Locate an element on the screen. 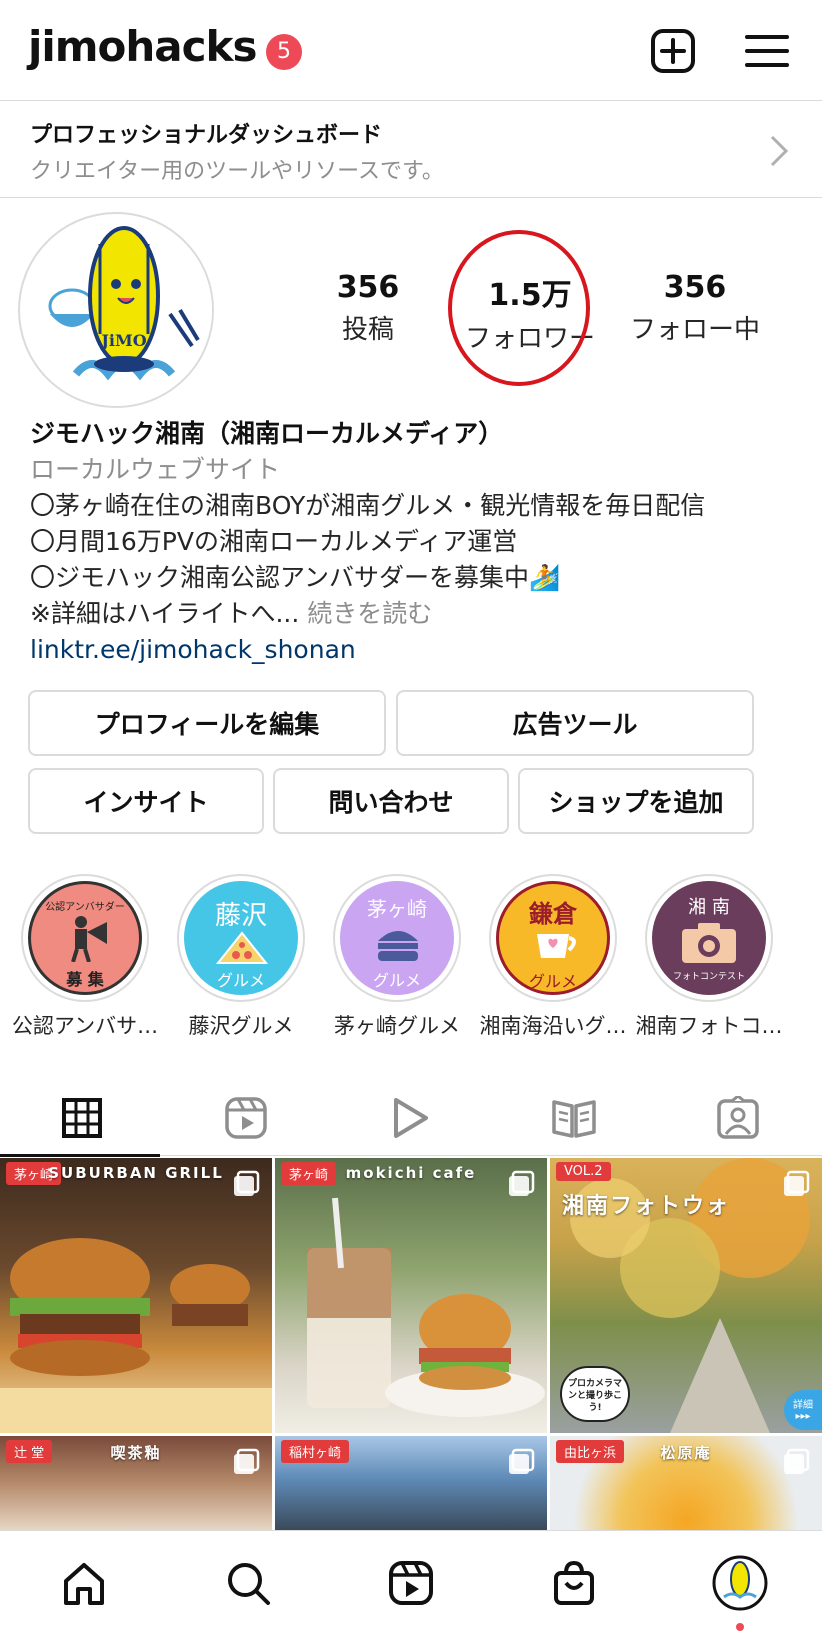 Image resolution: width=822 pixels, height=1648 pixels. nav-profile is located at coordinates (740, 1583).